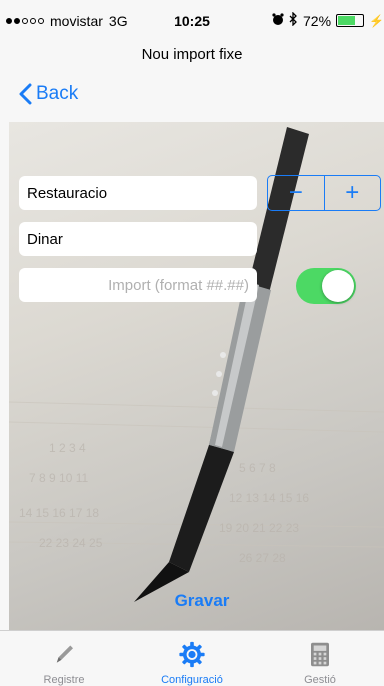 This screenshot has height=686, width=384. What do you see at coordinates (262, 558) in the screenshot?
I see `svg-text: 26 27 28` at bounding box center [262, 558].